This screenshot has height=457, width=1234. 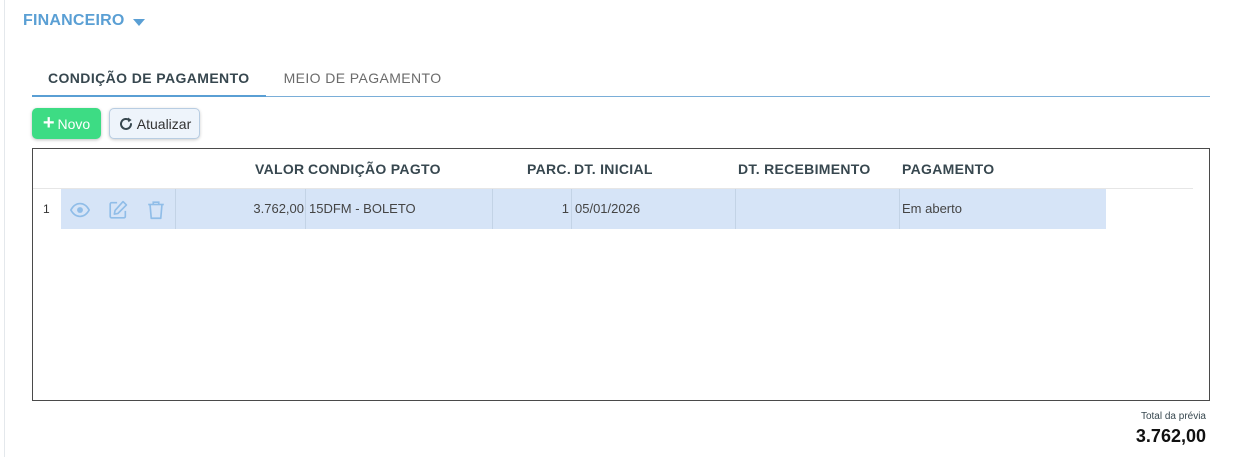 What do you see at coordinates (565, 208) in the screenshot?
I see `cell-parc: 1` at bounding box center [565, 208].